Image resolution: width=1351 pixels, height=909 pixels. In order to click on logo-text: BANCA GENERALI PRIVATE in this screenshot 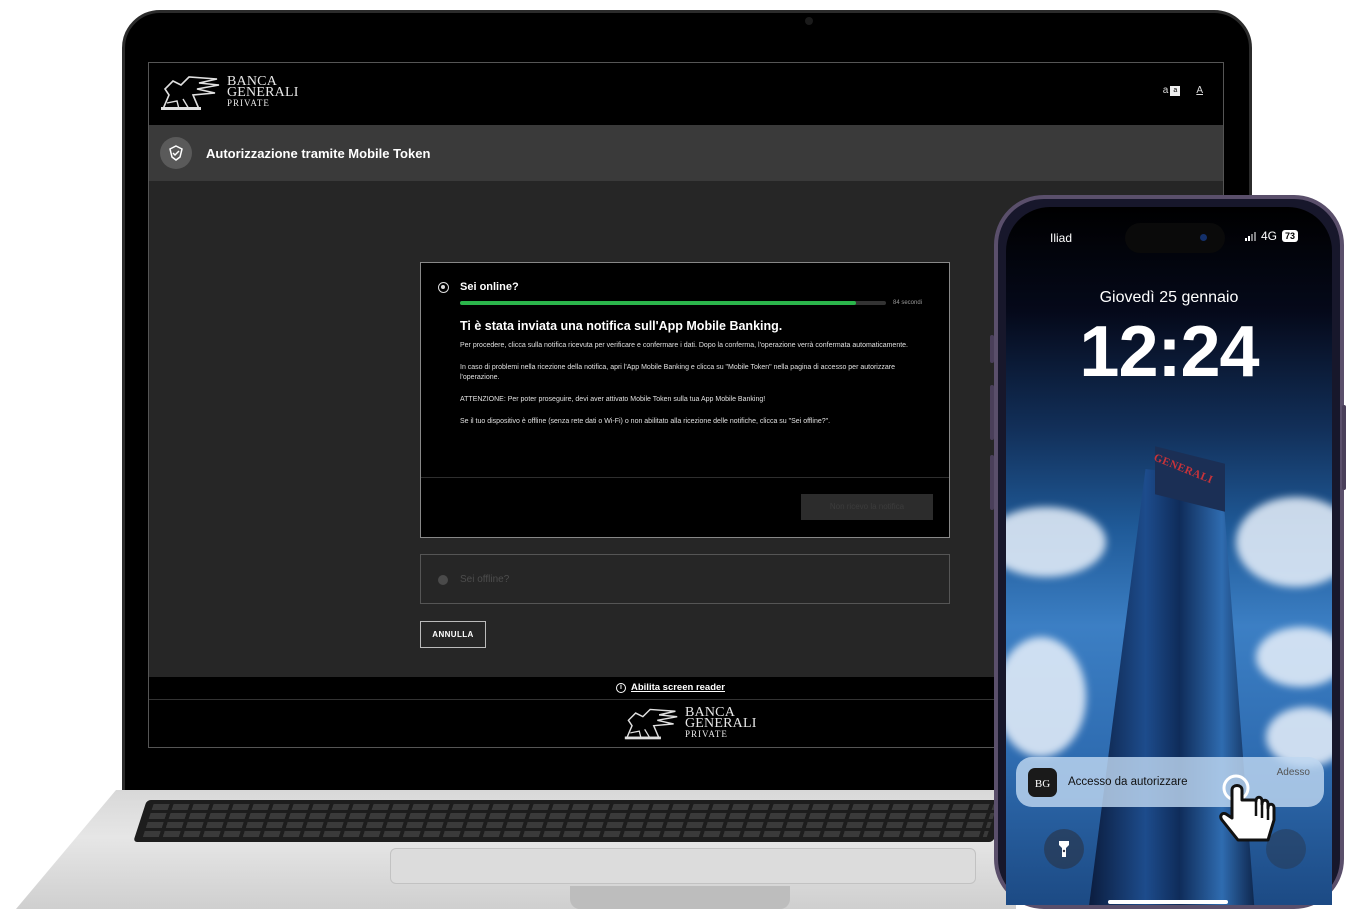, I will do `click(263, 91)`.